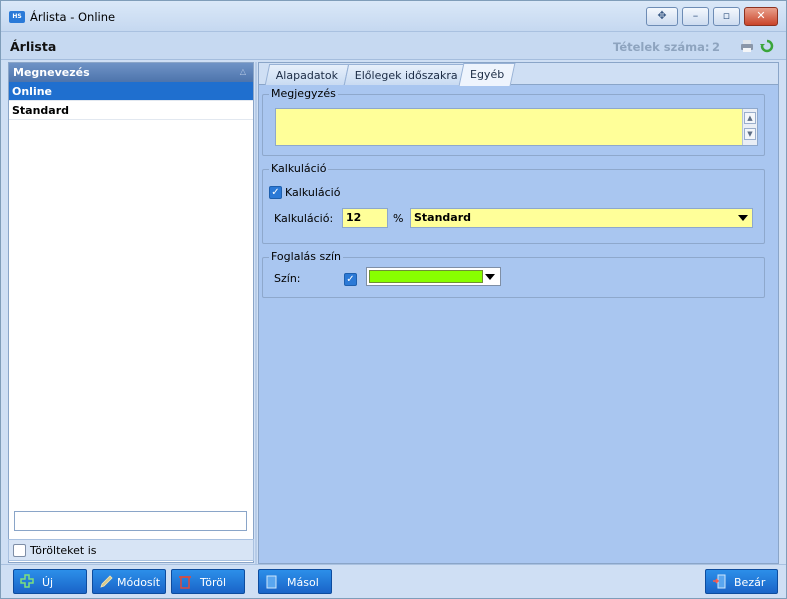 The height and width of the screenshot is (599, 787). Describe the element at coordinates (487, 74) in the screenshot. I see `tab-egyeb: Egyéb` at that location.